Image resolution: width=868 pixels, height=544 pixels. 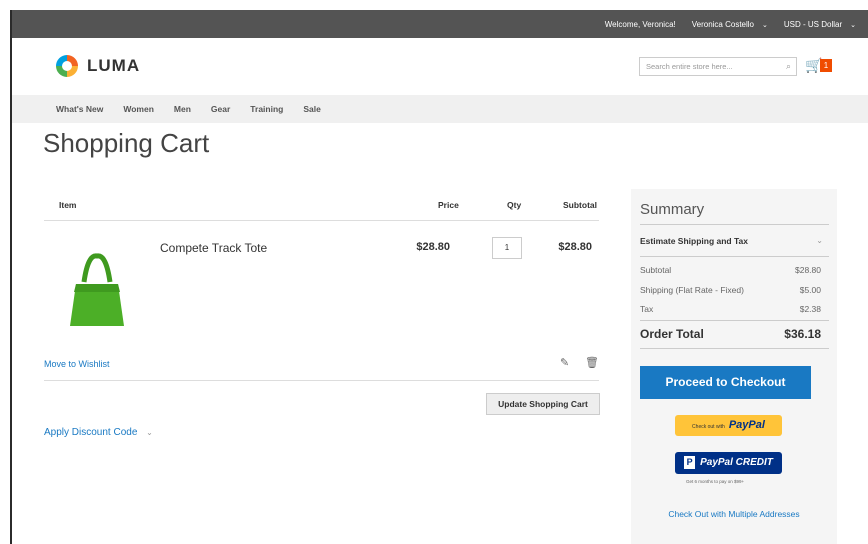 I want to click on account-menu: Veronica Costello ⌄, so click(x=726, y=24).